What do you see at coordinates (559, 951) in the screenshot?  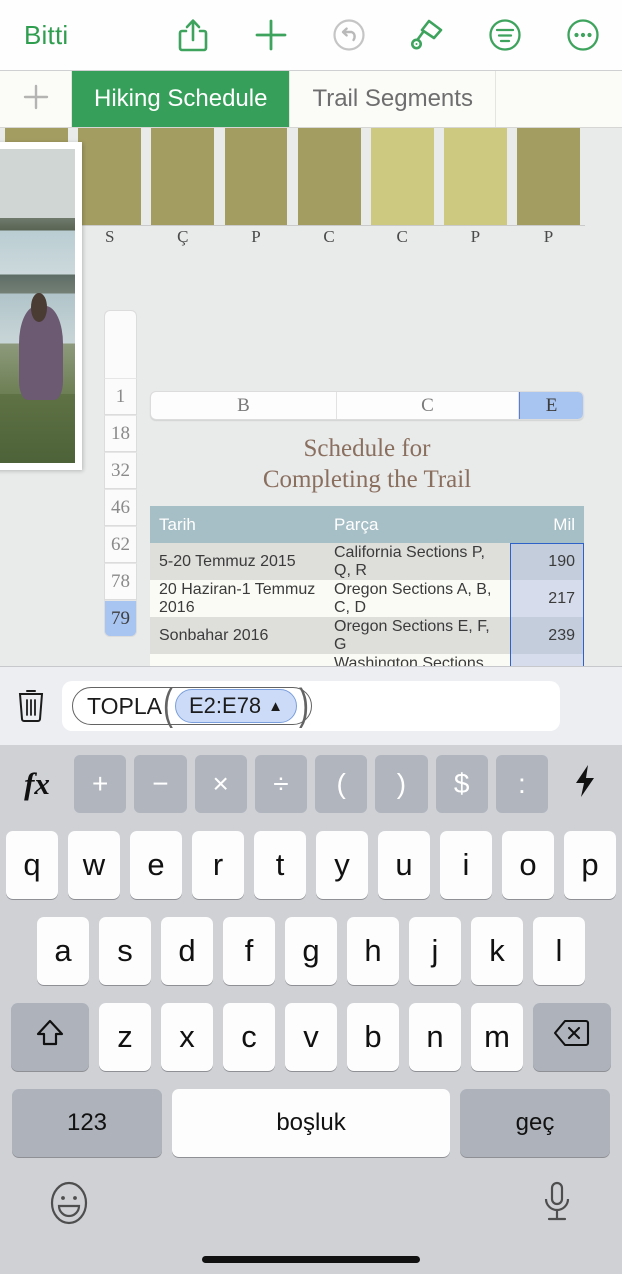 I see `key-l: l` at bounding box center [559, 951].